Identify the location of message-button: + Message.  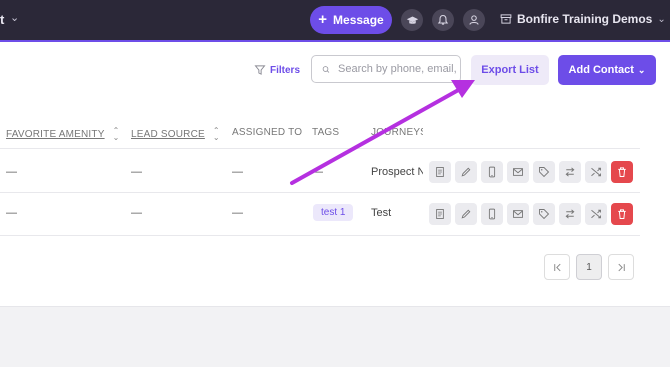
(351, 20).